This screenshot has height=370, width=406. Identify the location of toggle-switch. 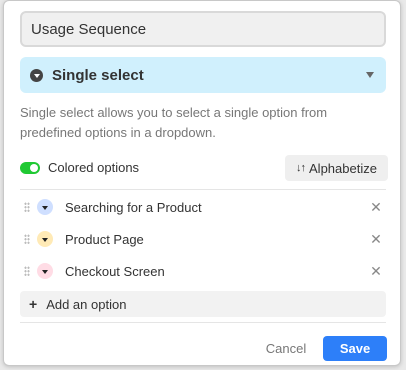
(30, 167).